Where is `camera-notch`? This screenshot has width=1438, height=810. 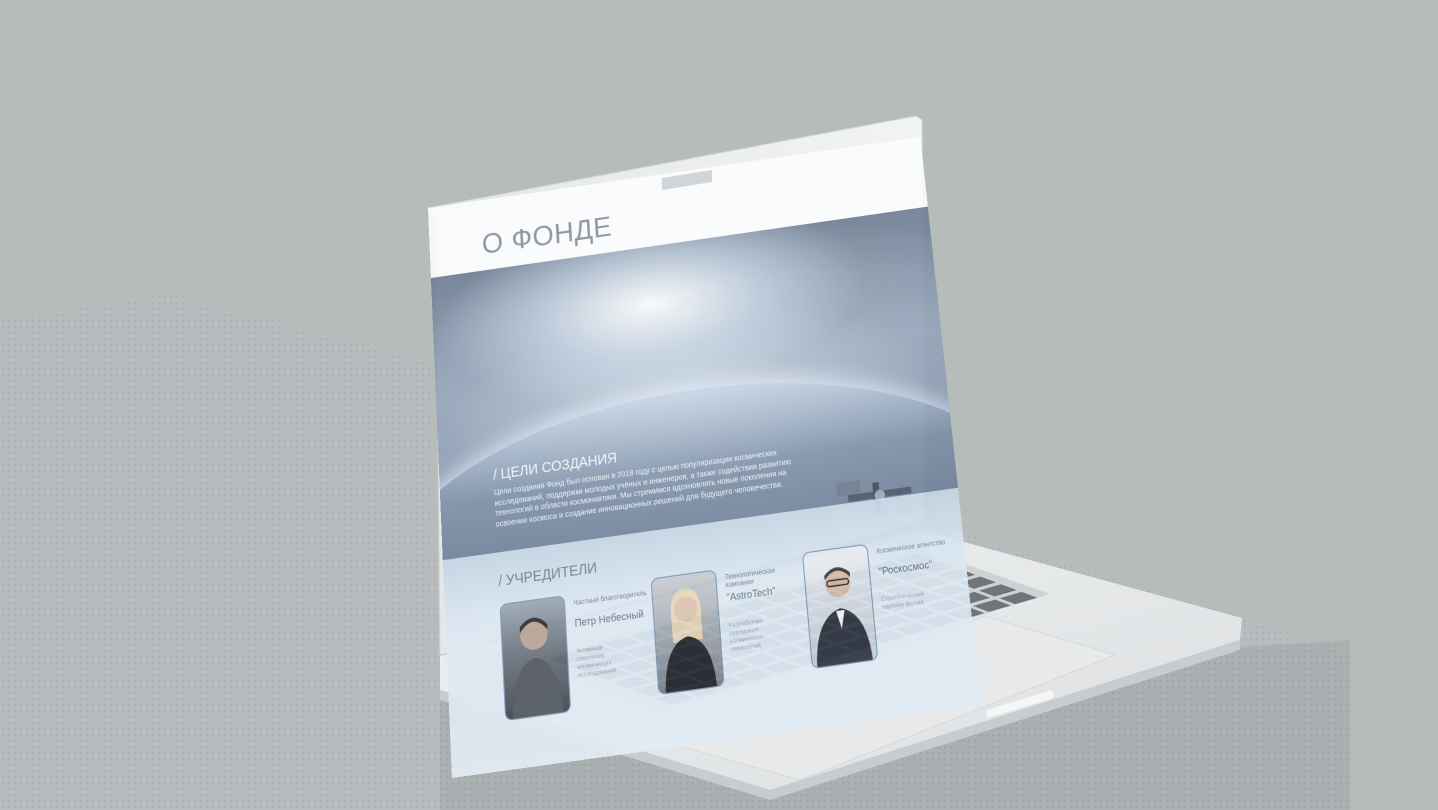 camera-notch is located at coordinates (687, 180).